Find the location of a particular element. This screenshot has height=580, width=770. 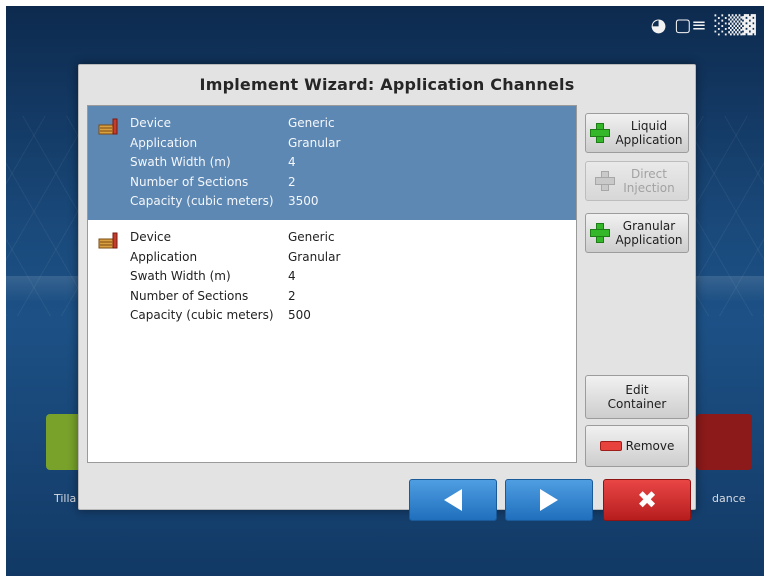

add-liquid-application-button: Liquid Application is located at coordinates (637, 133).